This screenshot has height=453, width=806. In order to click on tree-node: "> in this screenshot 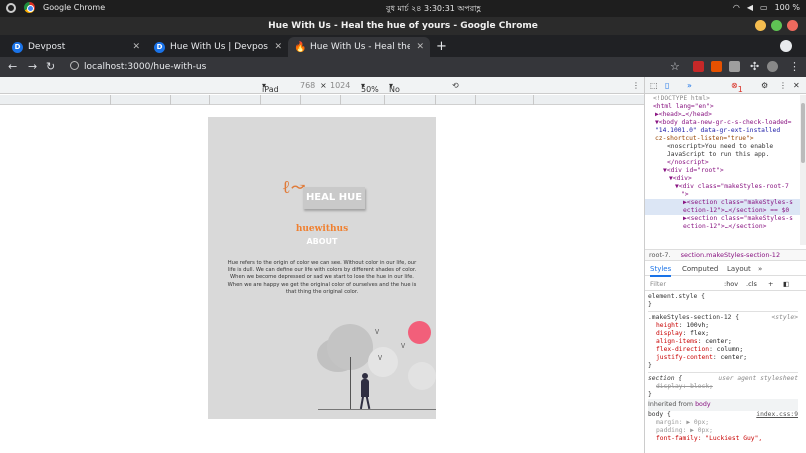, I will do `click(722, 195)`.